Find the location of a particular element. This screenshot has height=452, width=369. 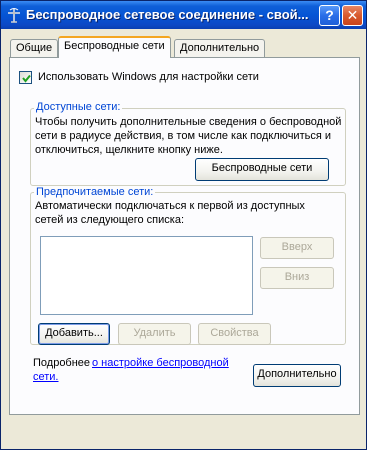

preferred-networks-list is located at coordinates (146, 275).